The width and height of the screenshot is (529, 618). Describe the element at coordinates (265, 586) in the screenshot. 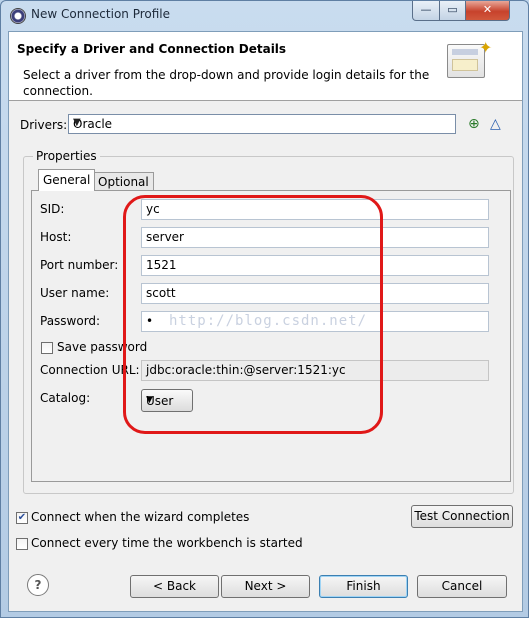

I see `next-button: Next >` at that location.